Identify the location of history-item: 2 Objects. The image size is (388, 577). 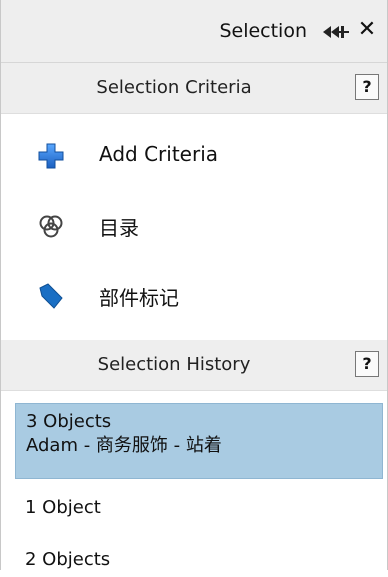
(199, 560).